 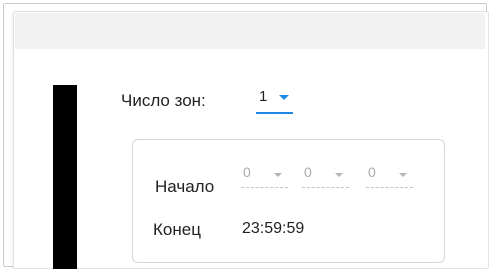 I want to click on redacted-side-bar, so click(x=65, y=177).